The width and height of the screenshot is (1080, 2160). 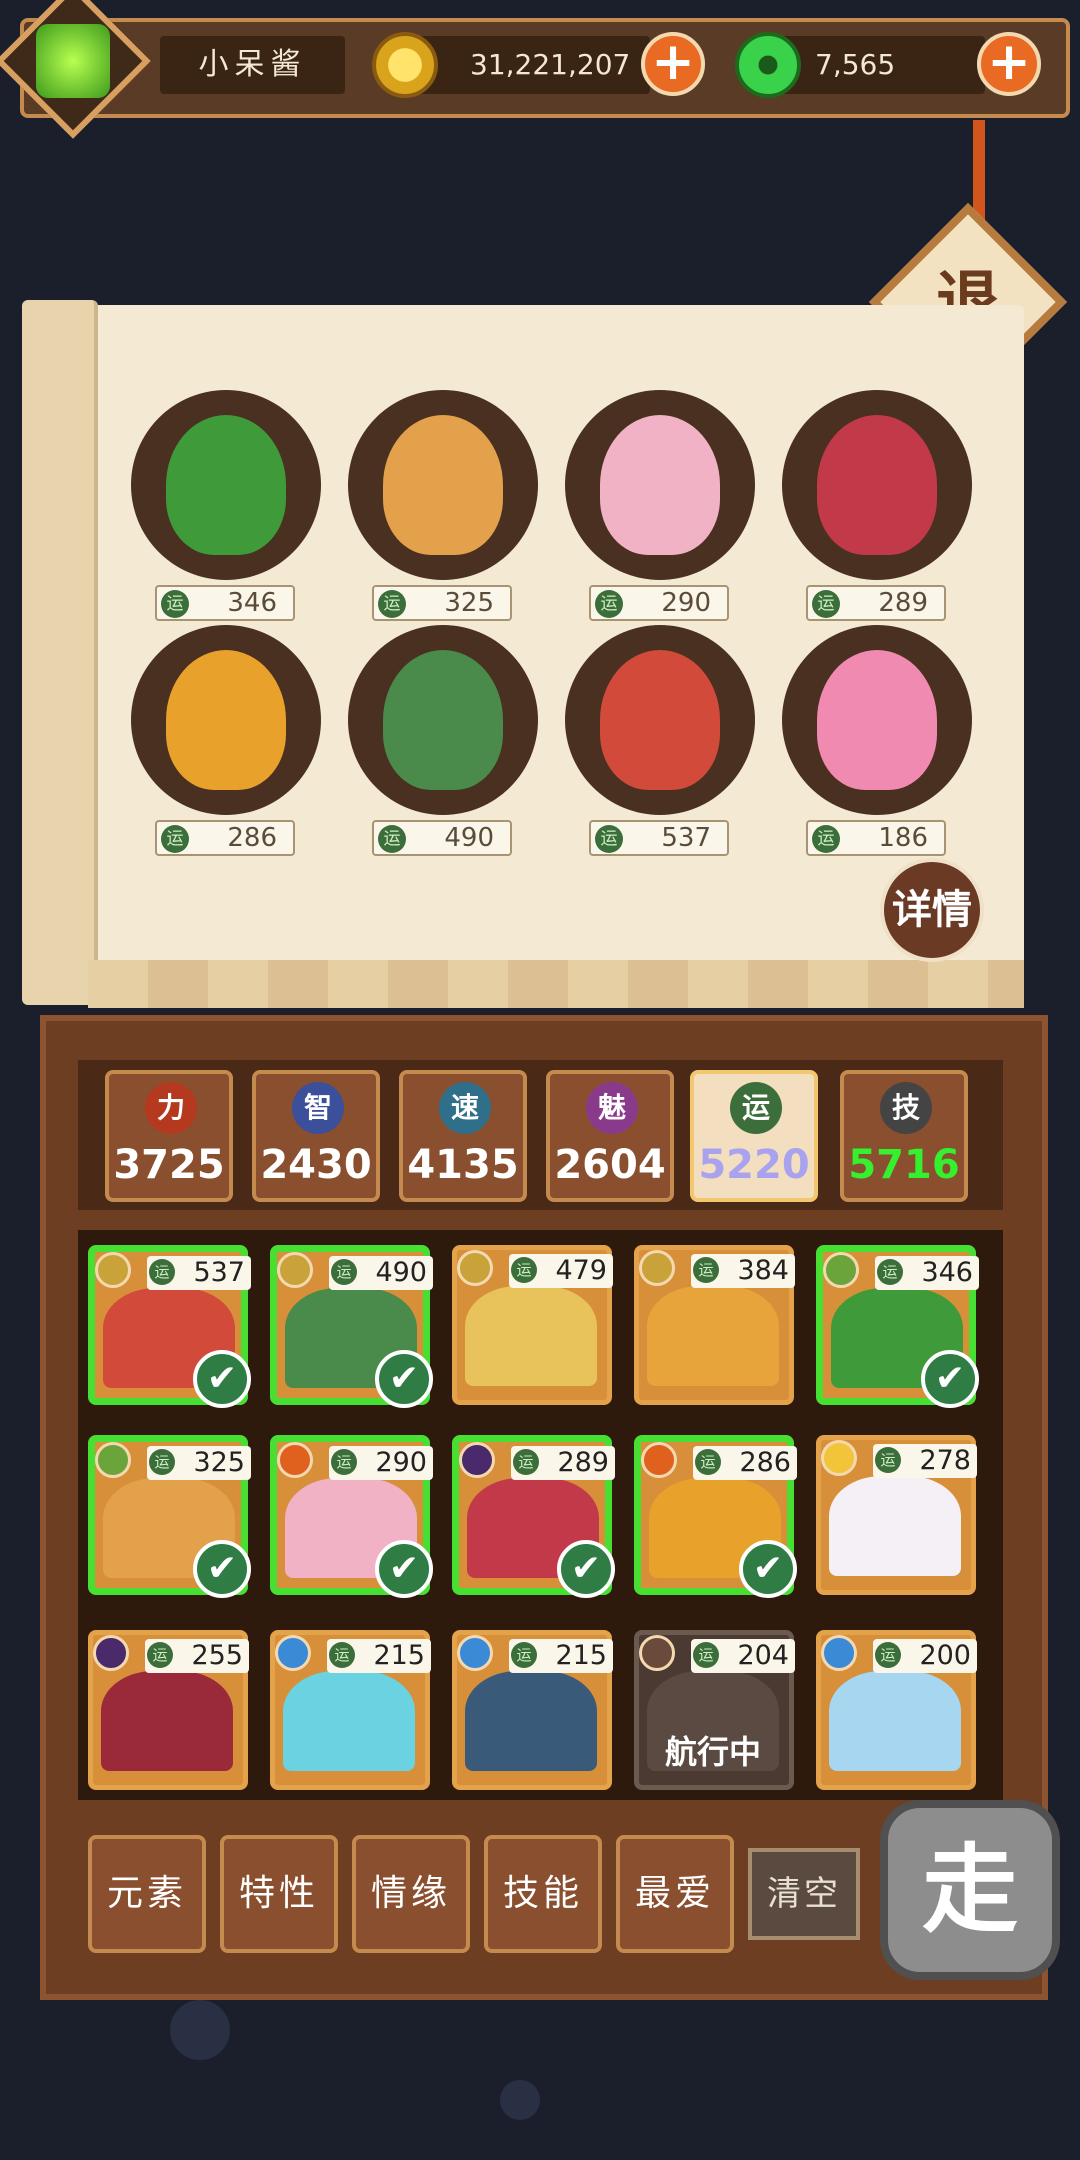 I want to click on stat-tab: 技 5716, so click(x=904, y=1136).